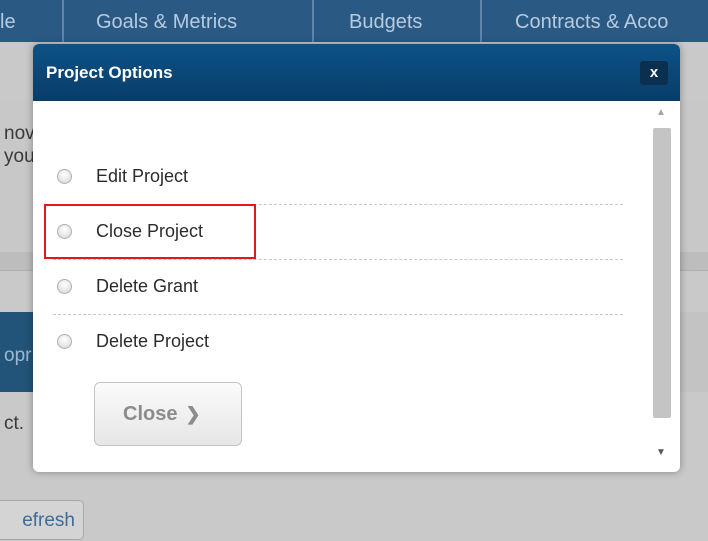 This screenshot has width=708, height=541. What do you see at coordinates (8, 21) in the screenshot?
I see `tab-partial-left: le` at bounding box center [8, 21].